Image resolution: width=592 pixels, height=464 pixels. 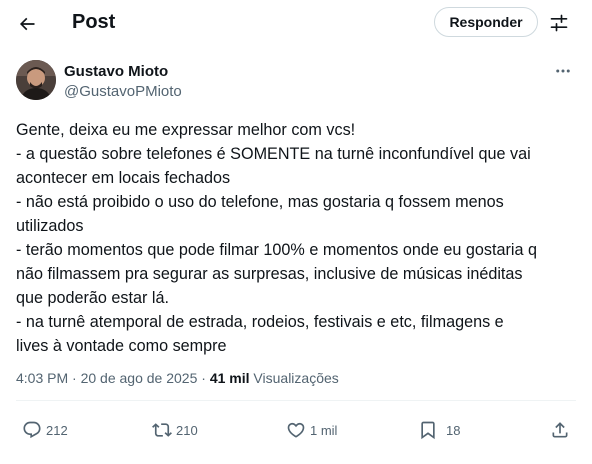 What do you see at coordinates (486, 22) in the screenshot?
I see `reply-button: Responder` at bounding box center [486, 22].